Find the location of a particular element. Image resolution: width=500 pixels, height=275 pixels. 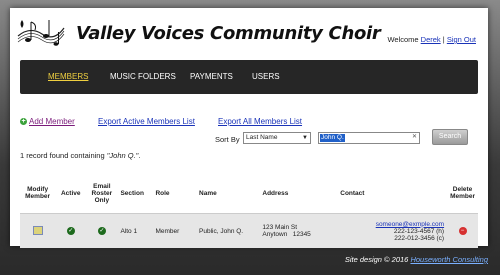

footer-text: Site design © 2016 is located at coordinates (376, 259).